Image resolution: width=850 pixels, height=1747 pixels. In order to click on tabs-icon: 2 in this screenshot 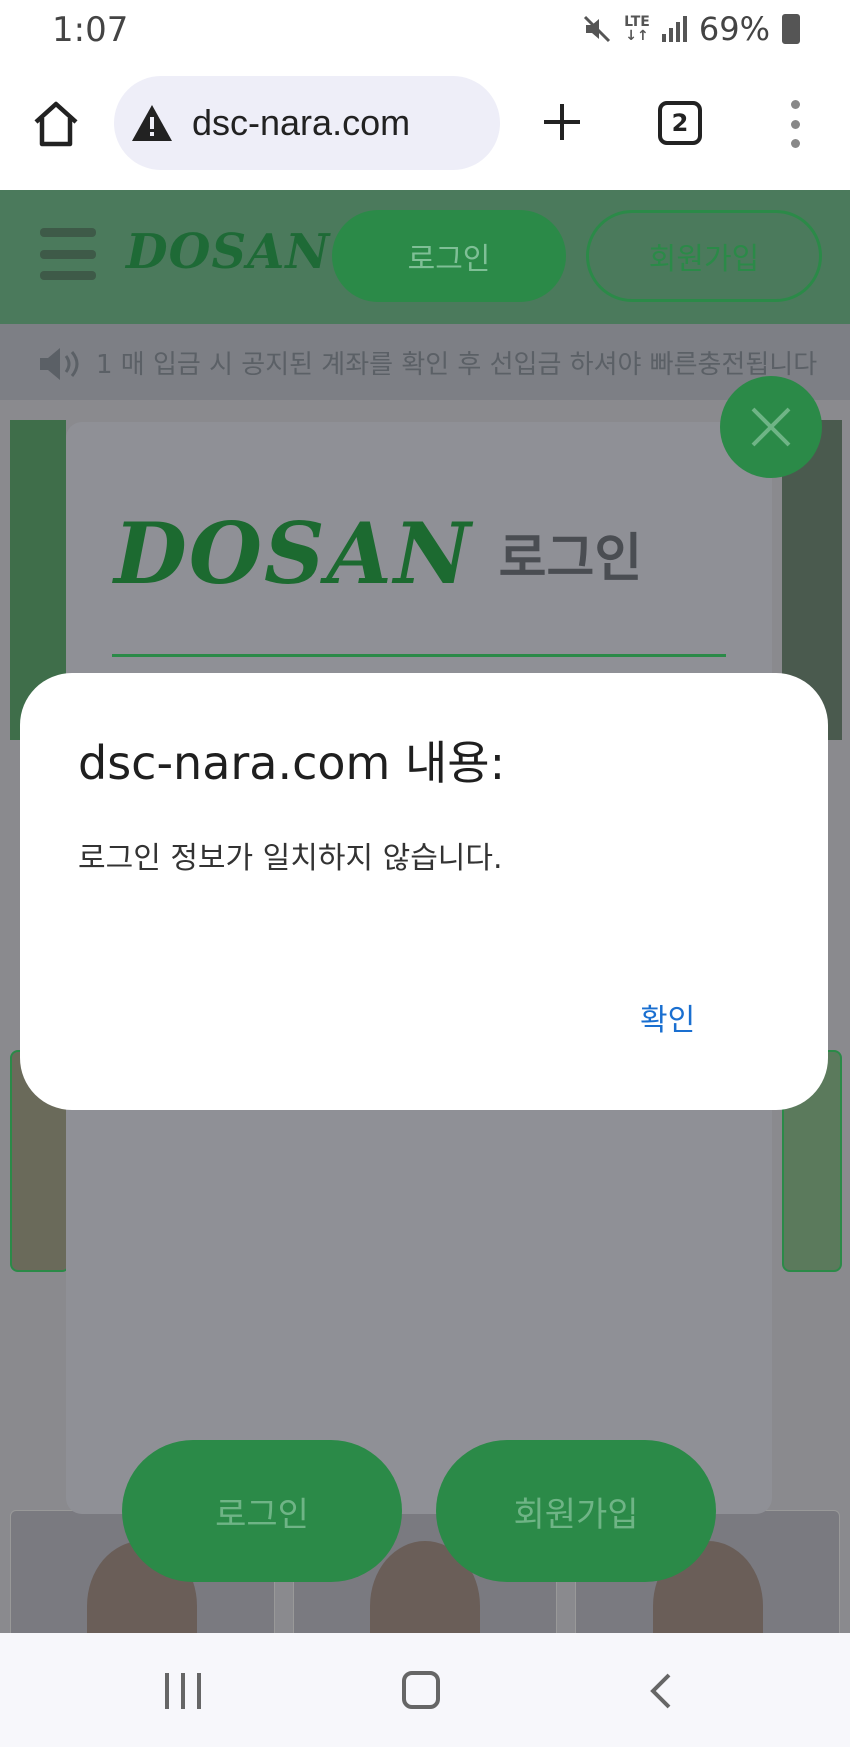, I will do `click(680, 123)`.